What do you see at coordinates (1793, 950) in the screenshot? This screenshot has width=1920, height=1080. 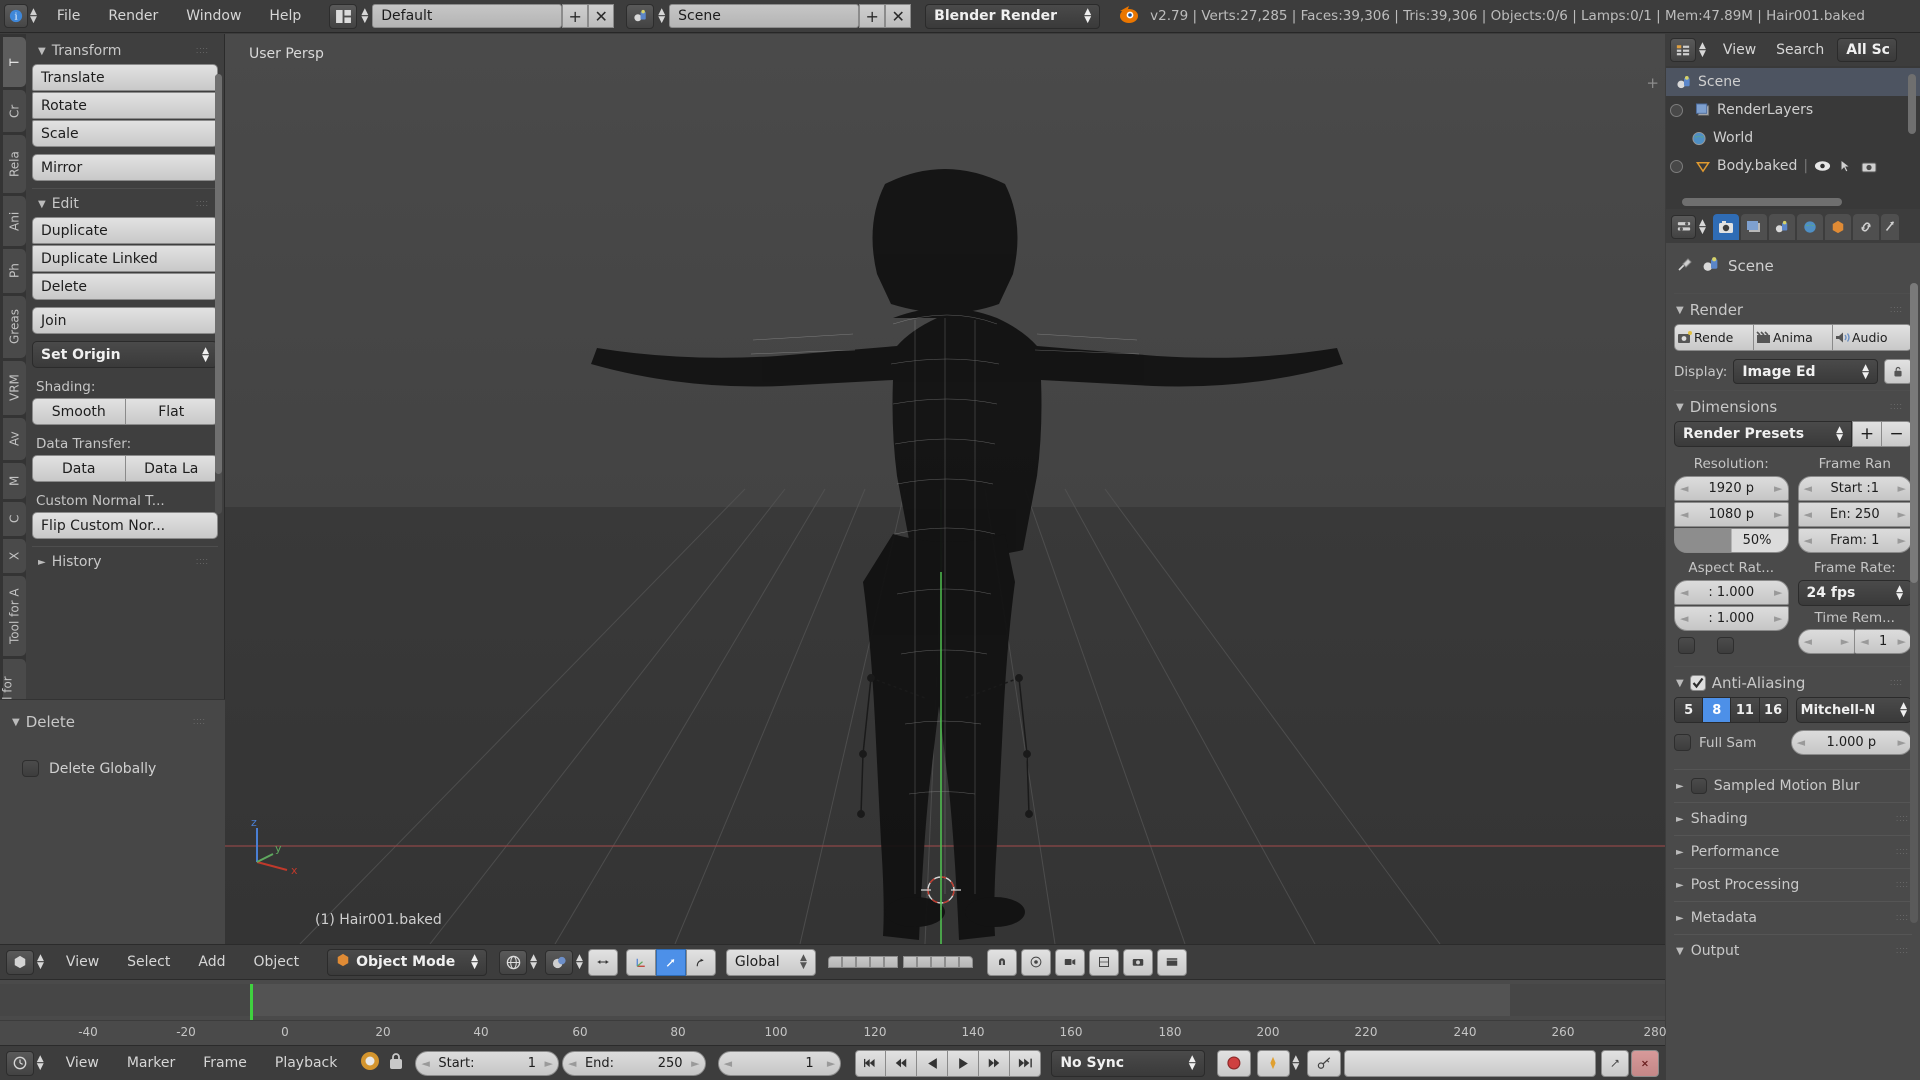 I see `panel-output: ▼ Output ···· ····` at bounding box center [1793, 950].